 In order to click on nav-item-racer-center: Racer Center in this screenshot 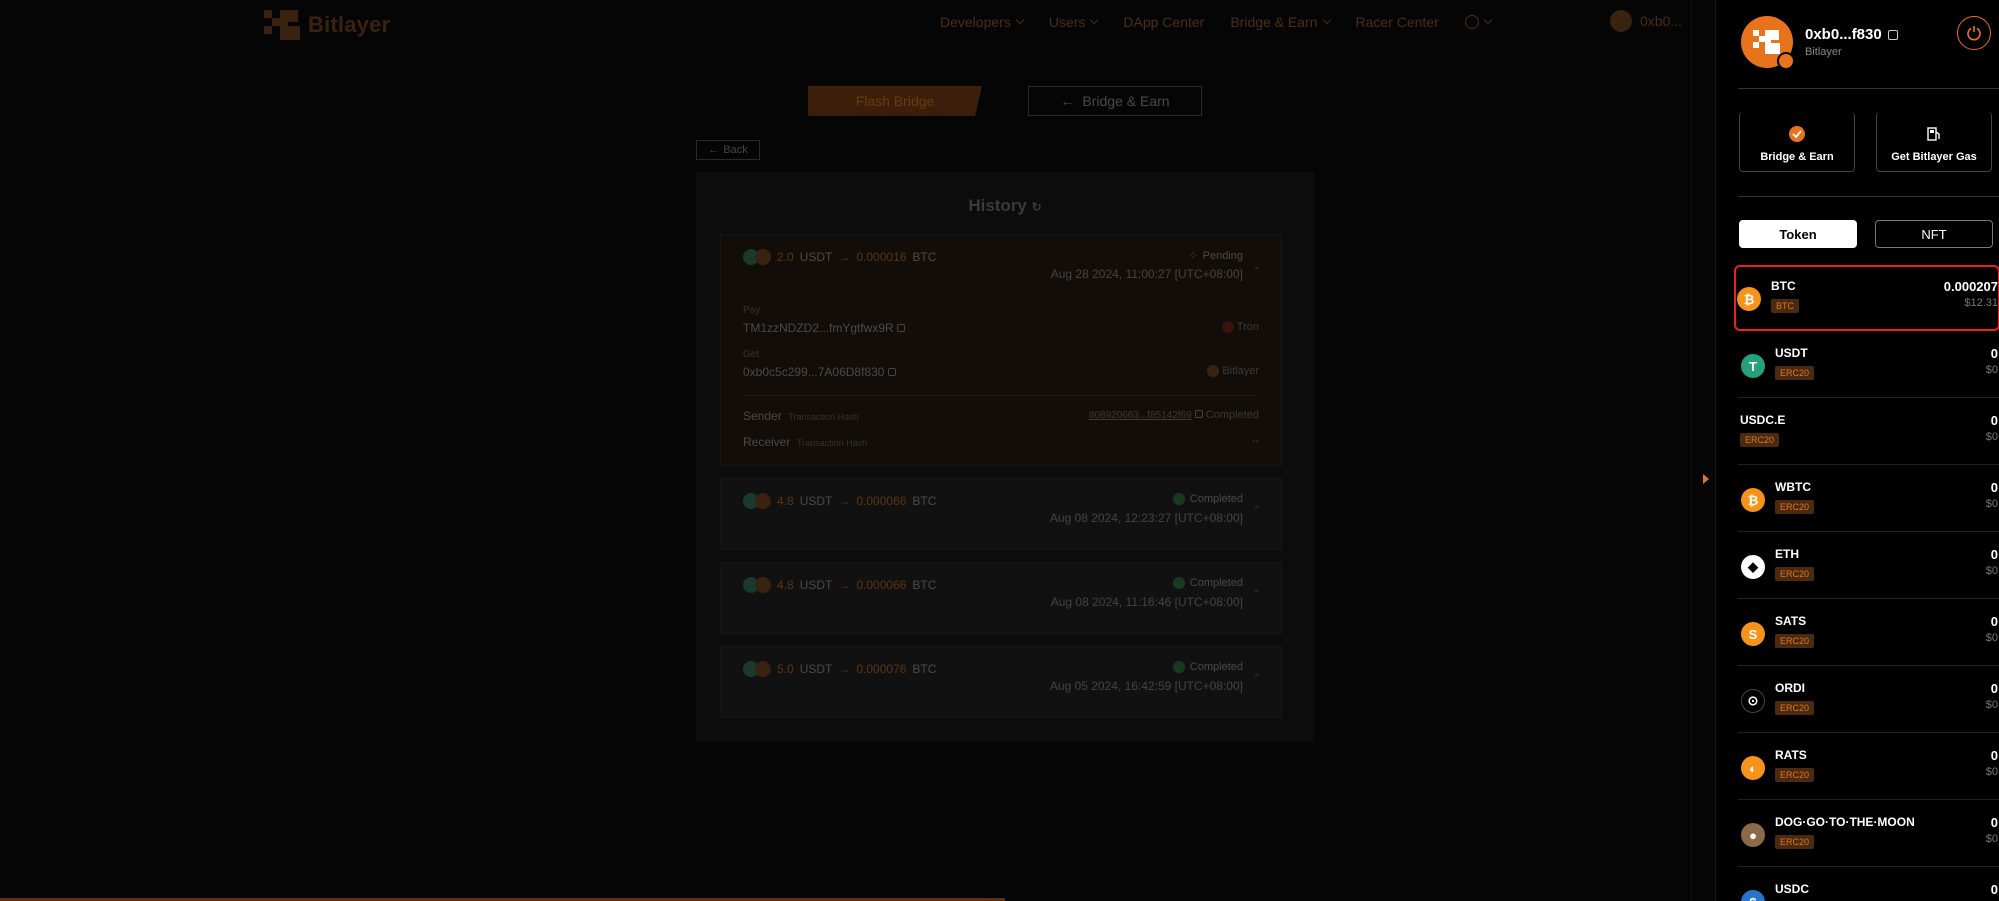, I will do `click(1397, 22)`.